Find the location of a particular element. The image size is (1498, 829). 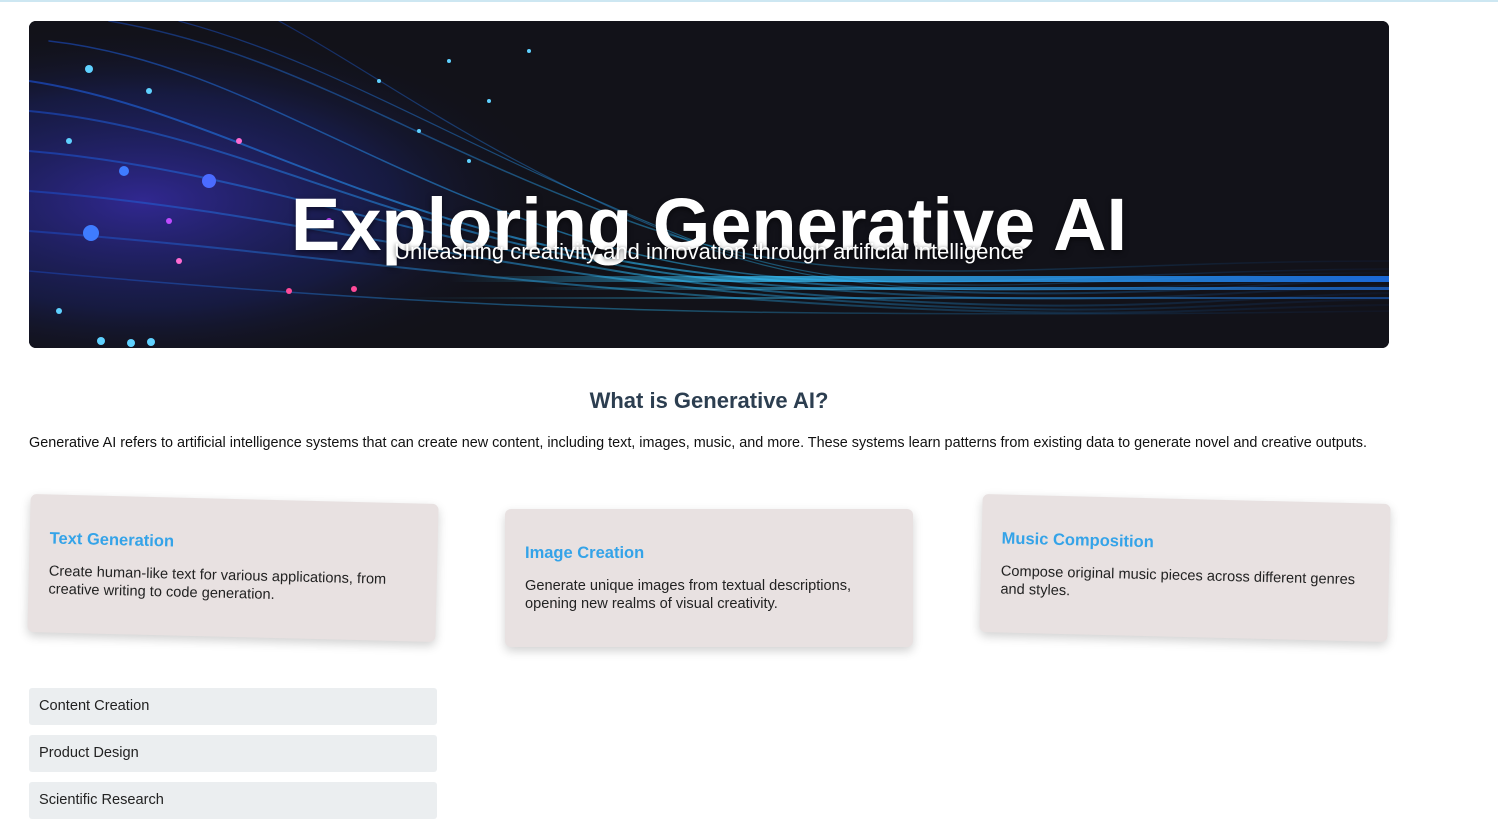

list-item-product-design: Product Design is located at coordinates (233, 753).